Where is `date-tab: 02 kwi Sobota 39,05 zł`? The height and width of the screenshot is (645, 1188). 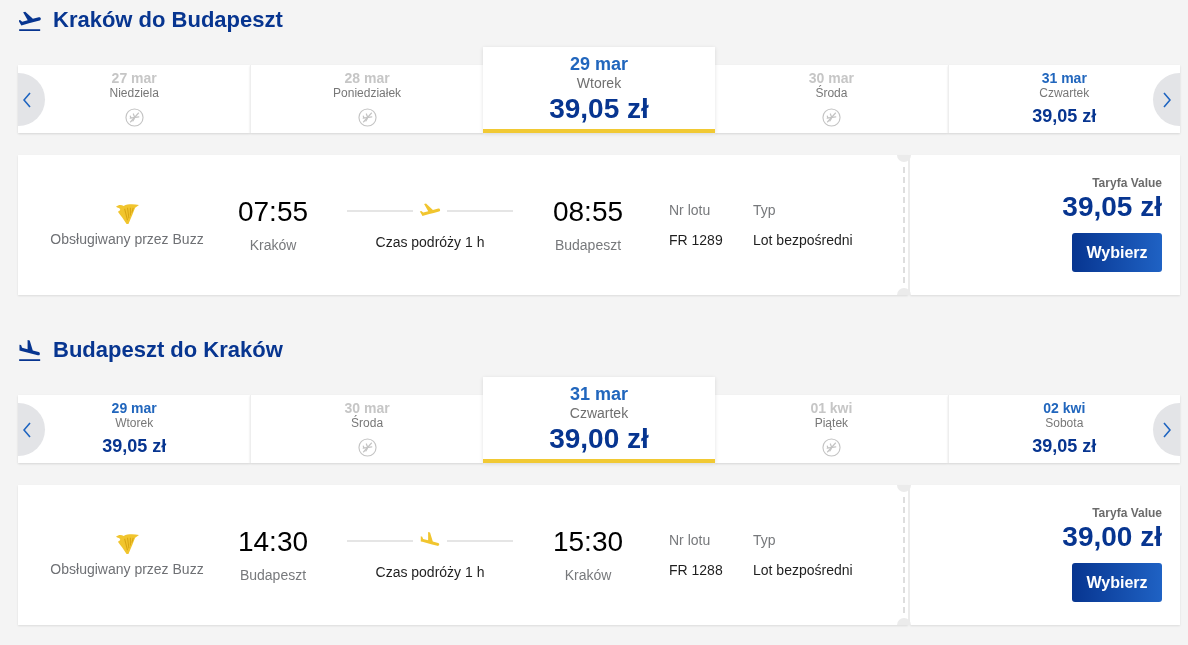
date-tab: 02 kwi Sobota 39,05 zł is located at coordinates (1063, 429).